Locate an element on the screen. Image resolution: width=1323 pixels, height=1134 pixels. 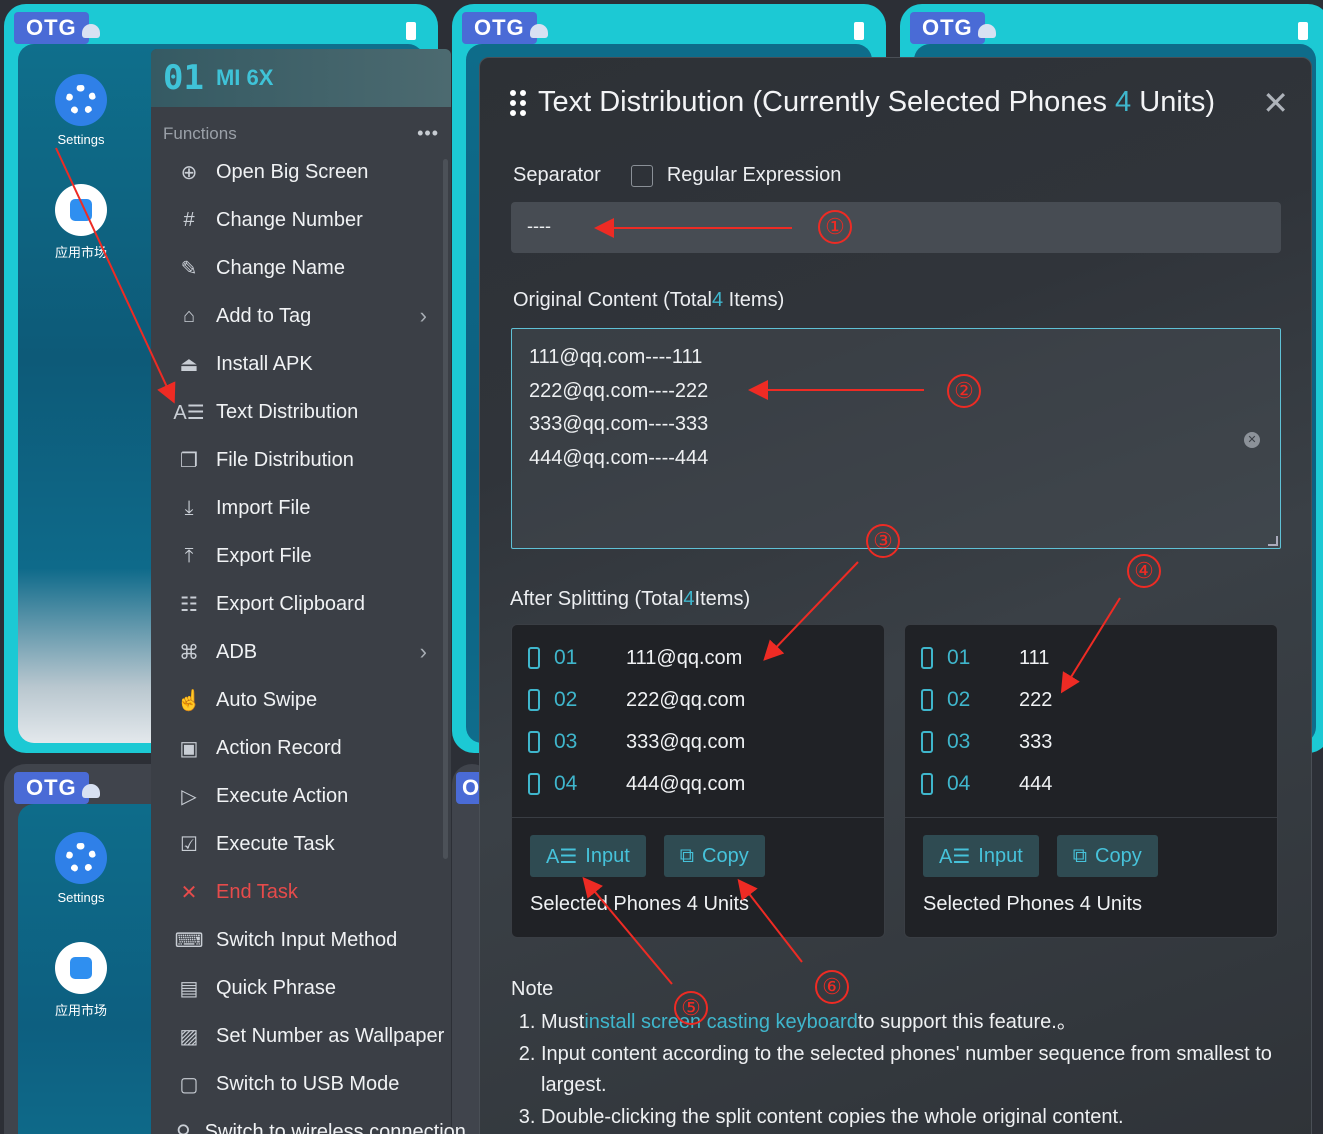
menu-item-switch-input-method: ⌨ Switch Input Method is located at coordinates (301, 940).